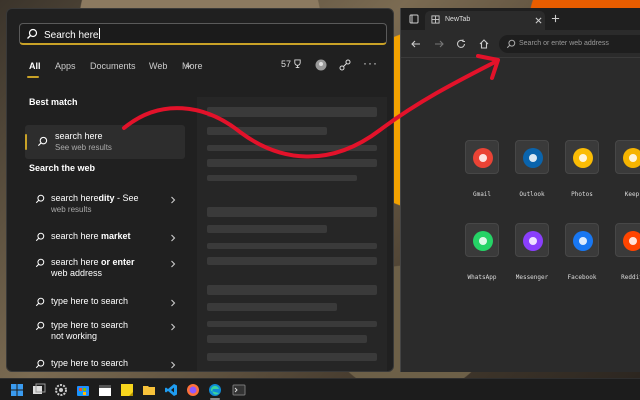 The width and height of the screenshot is (640, 400). I want to click on settings-gear-icon, so click(61, 390).